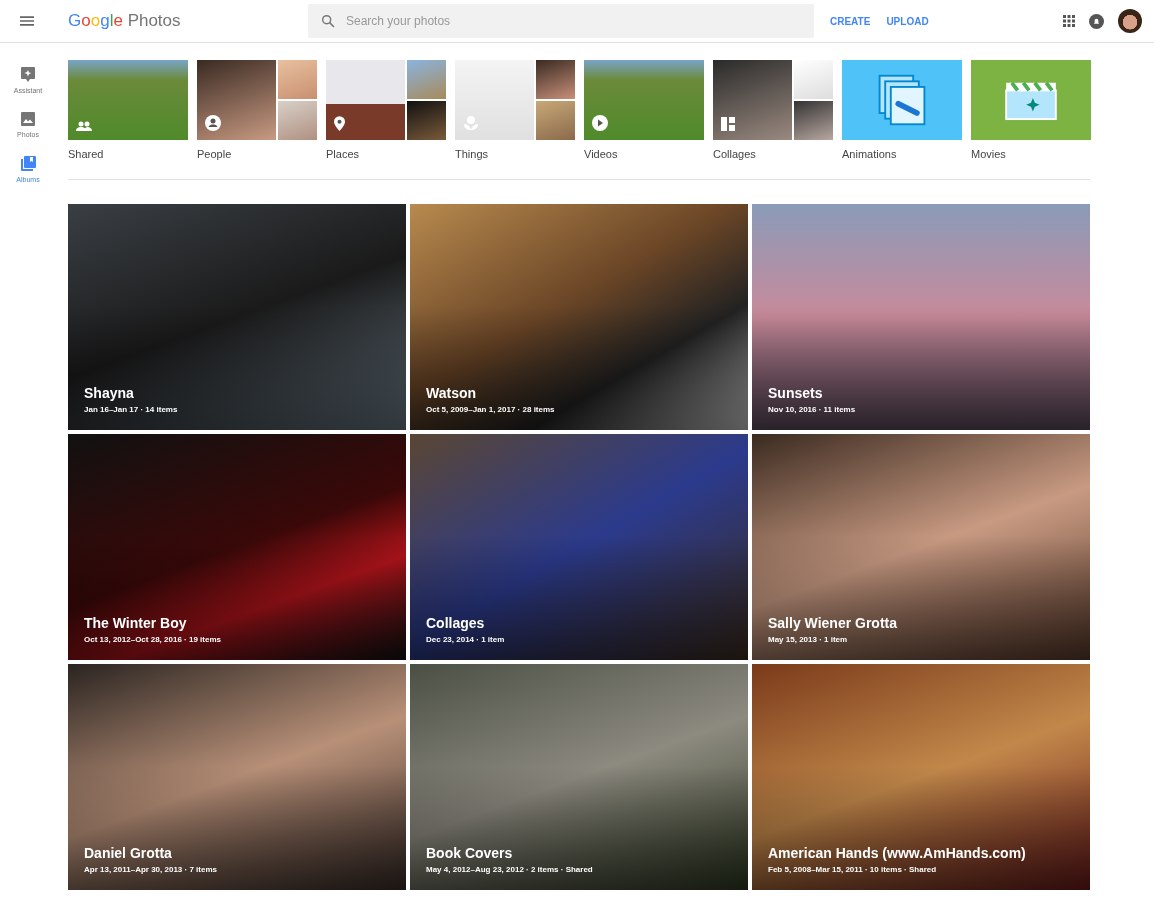 The width and height of the screenshot is (1154, 900). Describe the element at coordinates (86, 154) in the screenshot. I see `category-label: Shared` at that location.